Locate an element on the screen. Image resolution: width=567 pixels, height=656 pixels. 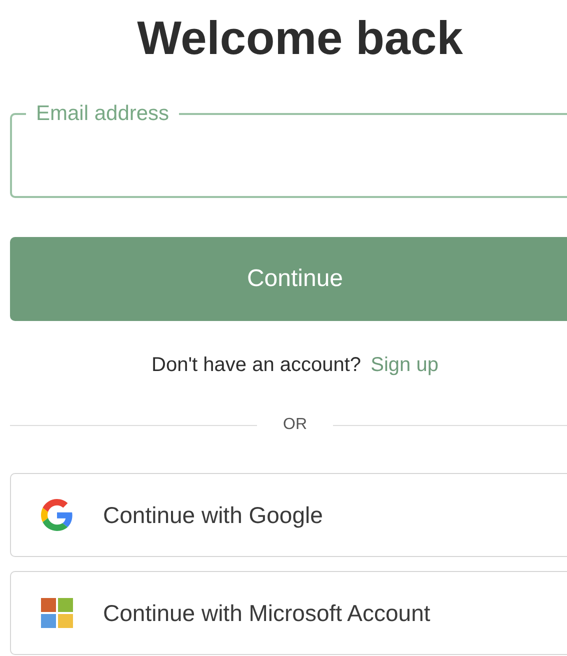
social-login-button: Continue with Google is located at coordinates (288, 515).